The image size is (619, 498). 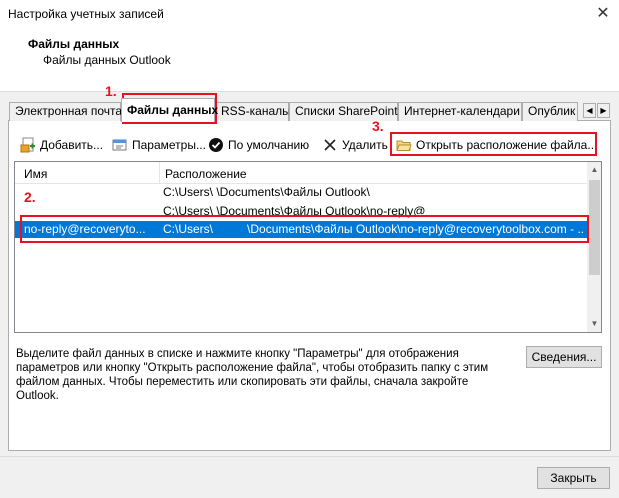 What do you see at coordinates (107, 60) in the screenshot?
I see `page-subtitle: Файлы данных Outlook` at bounding box center [107, 60].